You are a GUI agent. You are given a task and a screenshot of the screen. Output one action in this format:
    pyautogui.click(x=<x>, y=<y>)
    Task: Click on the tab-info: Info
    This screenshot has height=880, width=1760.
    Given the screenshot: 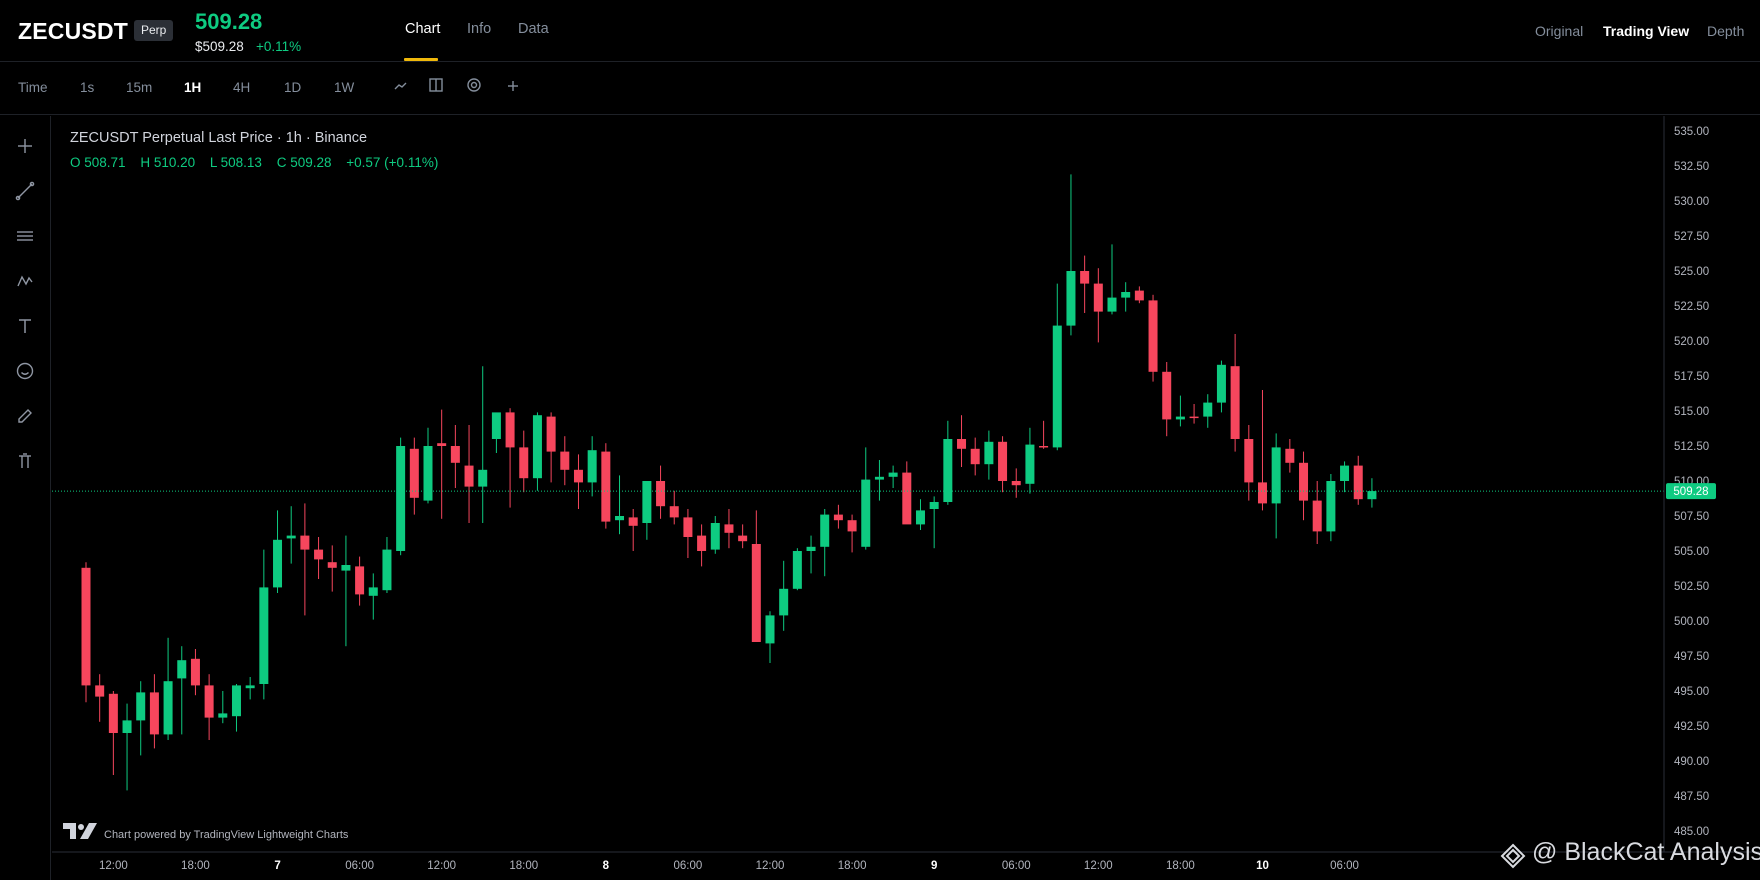 What is the action you would take?
    pyautogui.click(x=479, y=29)
    